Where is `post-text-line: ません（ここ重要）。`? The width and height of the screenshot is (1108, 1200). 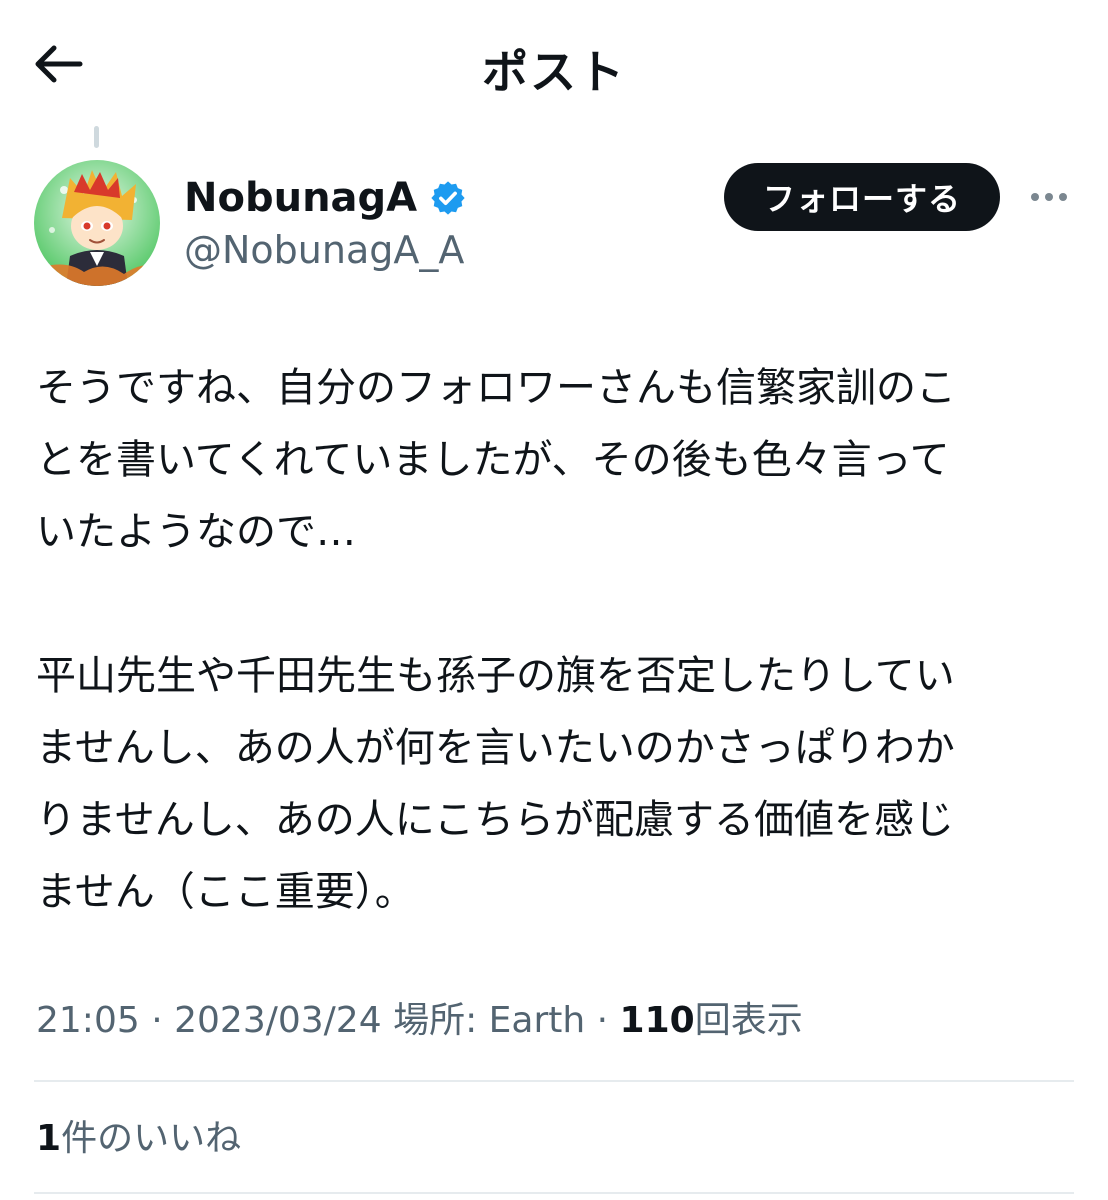
post-text-line: ません（ここ重要）。 is located at coordinates (225, 892).